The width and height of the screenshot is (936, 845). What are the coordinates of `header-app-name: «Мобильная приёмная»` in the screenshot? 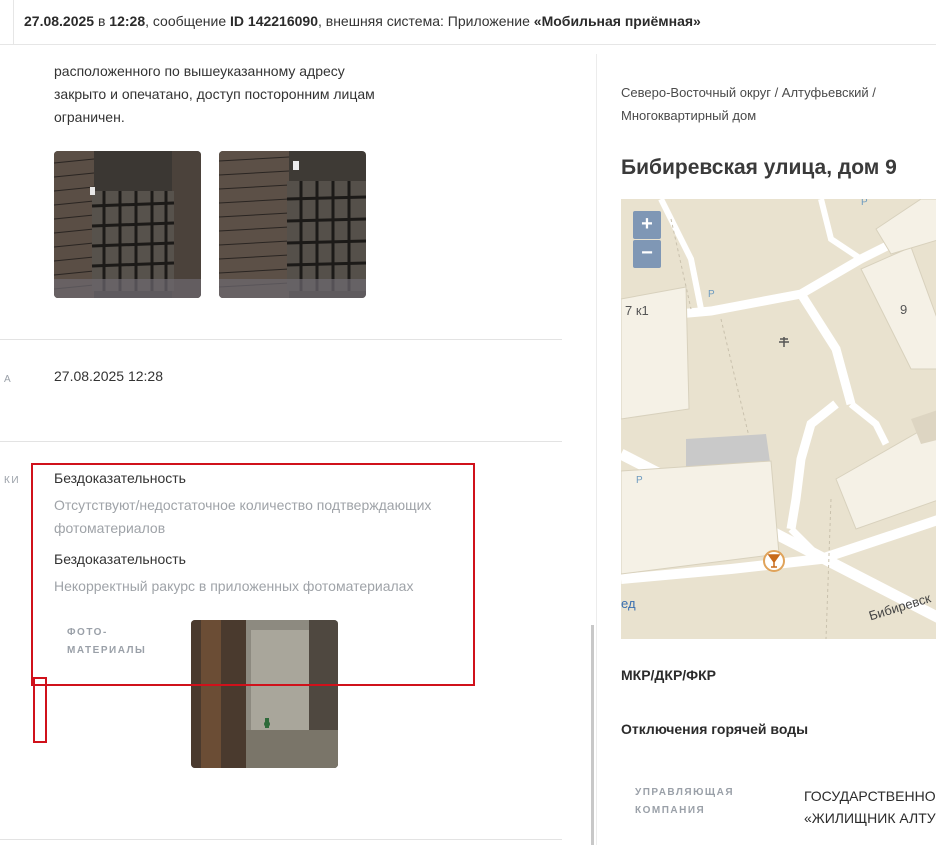 It's located at (617, 21).